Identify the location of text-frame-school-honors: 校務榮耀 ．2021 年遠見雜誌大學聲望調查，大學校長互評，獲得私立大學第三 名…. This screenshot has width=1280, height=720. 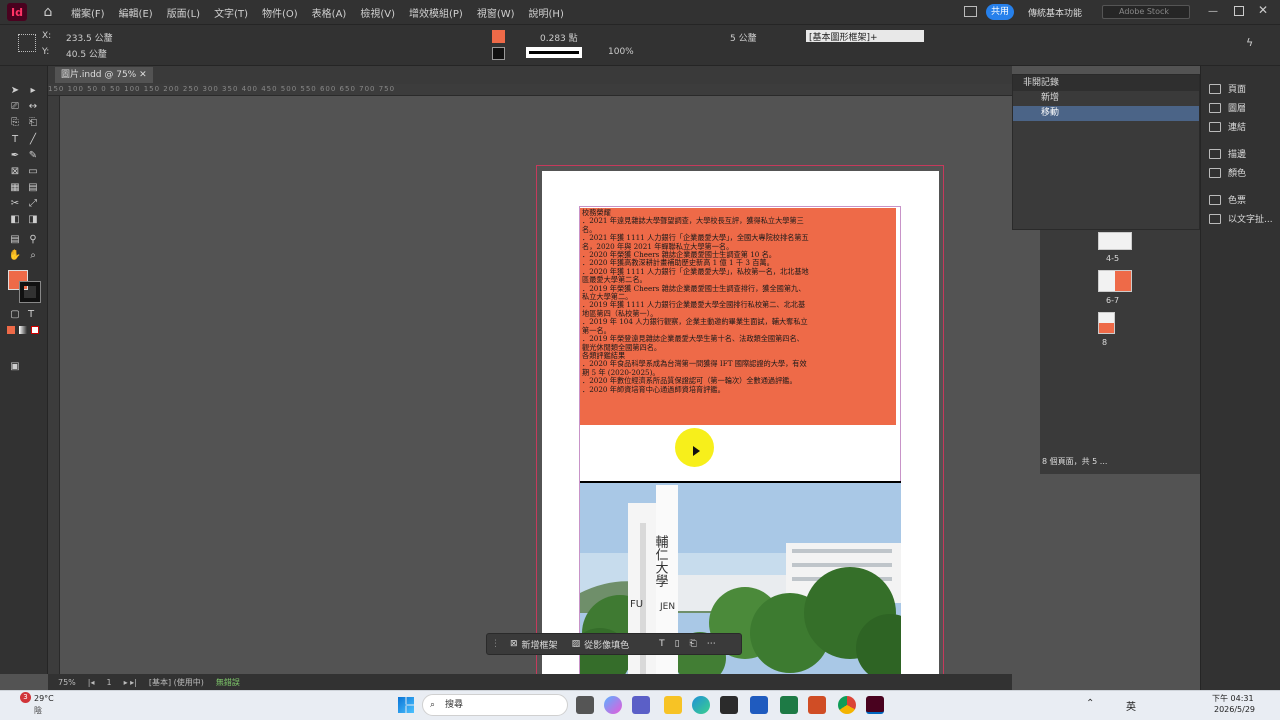
(738, 316).